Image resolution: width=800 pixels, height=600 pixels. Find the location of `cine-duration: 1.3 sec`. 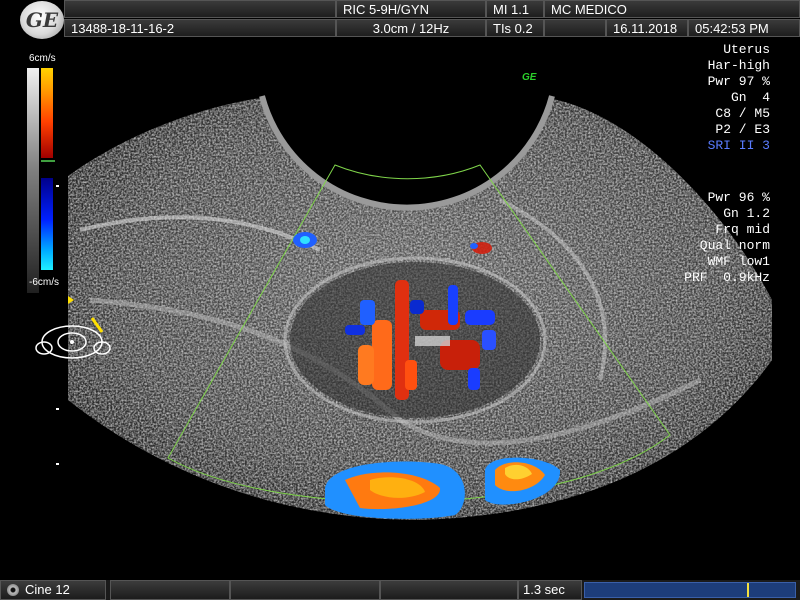

cine-duration: 1.3 sec is located at coordinates (550, 590).